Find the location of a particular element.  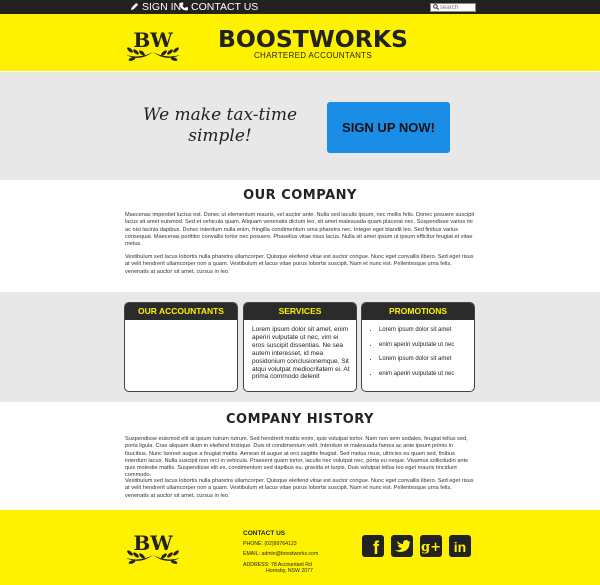

twitter-icon is located at coordinates (402, 546).